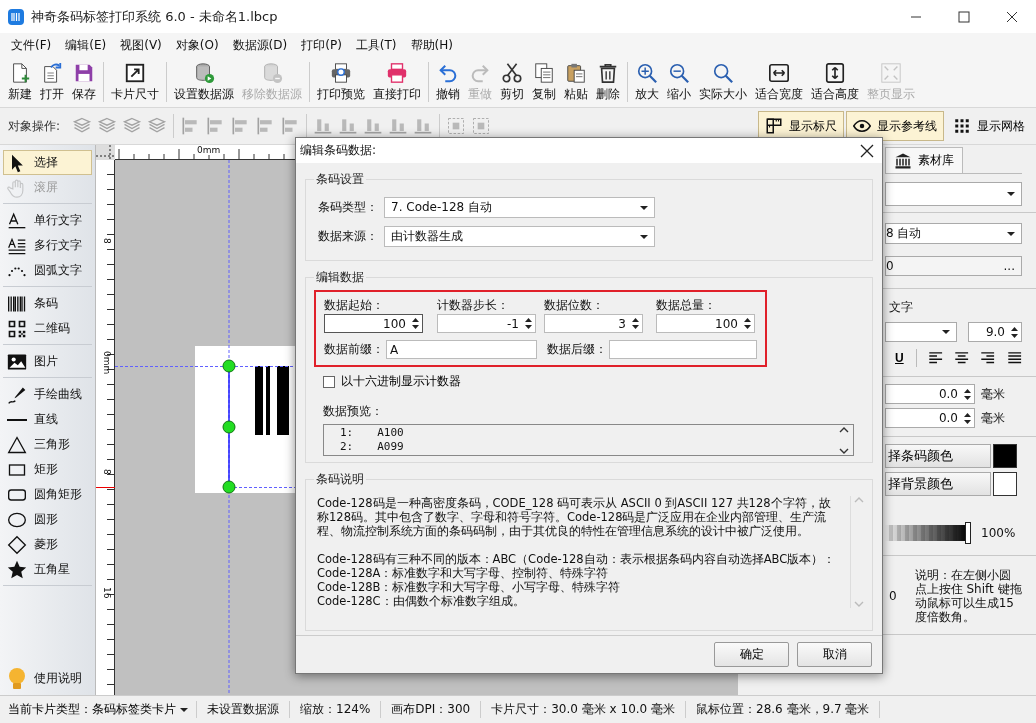 The image size is (1036, 723). I want to click on underline-button: U, so click(899, 358).